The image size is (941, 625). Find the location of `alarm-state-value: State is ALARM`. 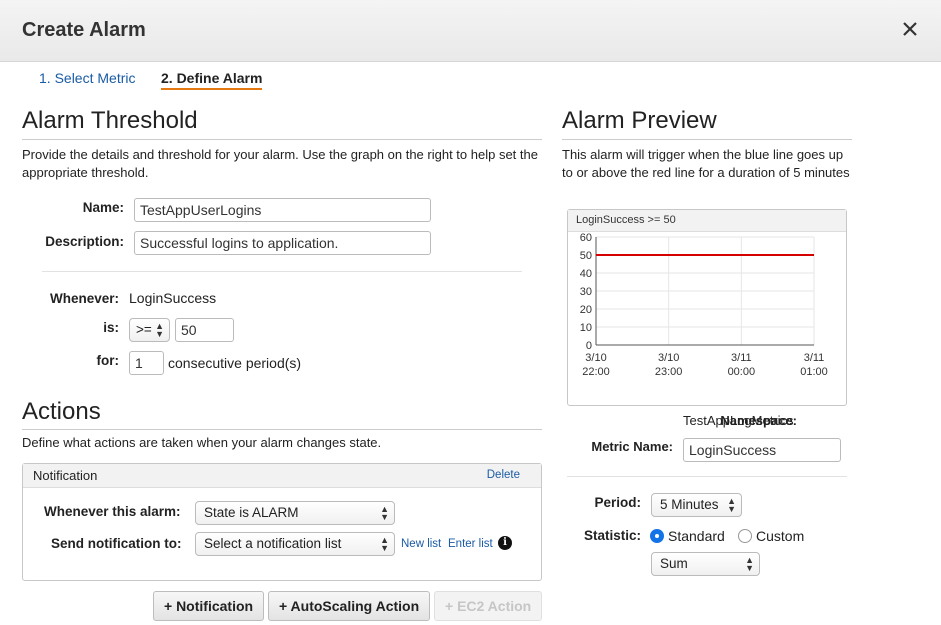

alarm-state-value: State is ALARM is located at coordinates (251, 512).